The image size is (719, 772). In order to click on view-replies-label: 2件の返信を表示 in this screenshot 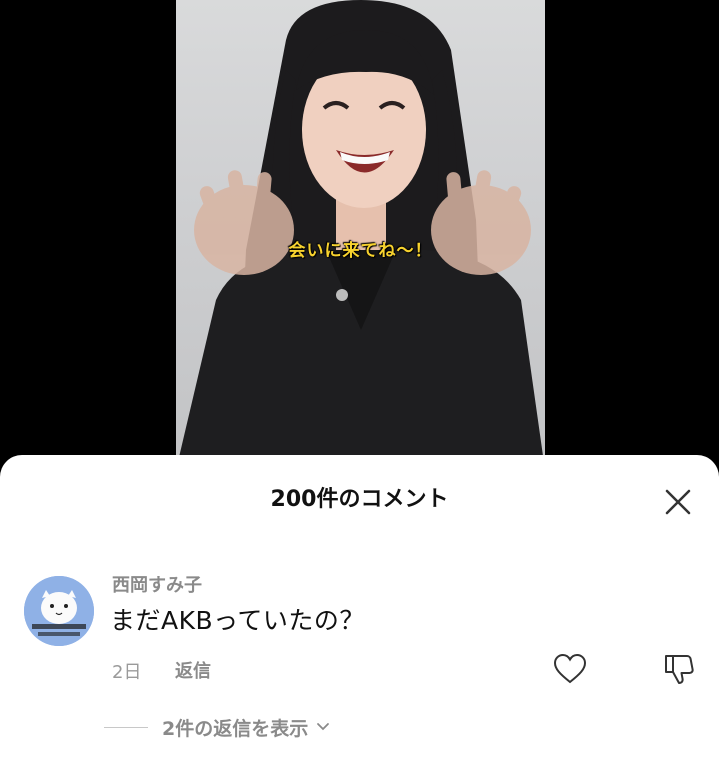, I will do `click(235, 728)`.